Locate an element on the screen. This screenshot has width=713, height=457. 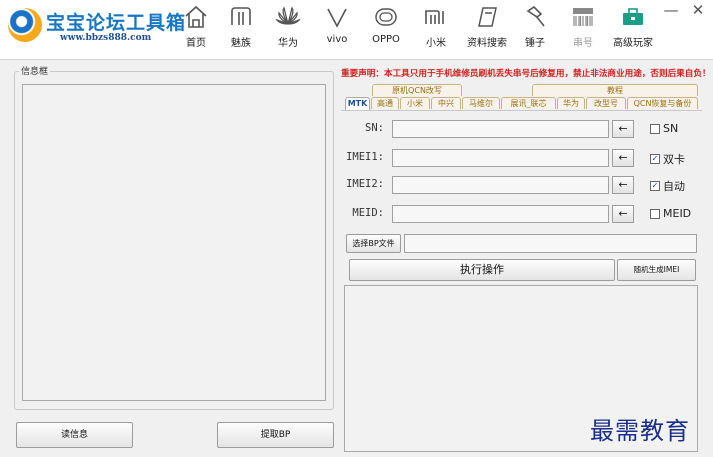
nav-imei: 串号 is located at coordinates (583, 28).